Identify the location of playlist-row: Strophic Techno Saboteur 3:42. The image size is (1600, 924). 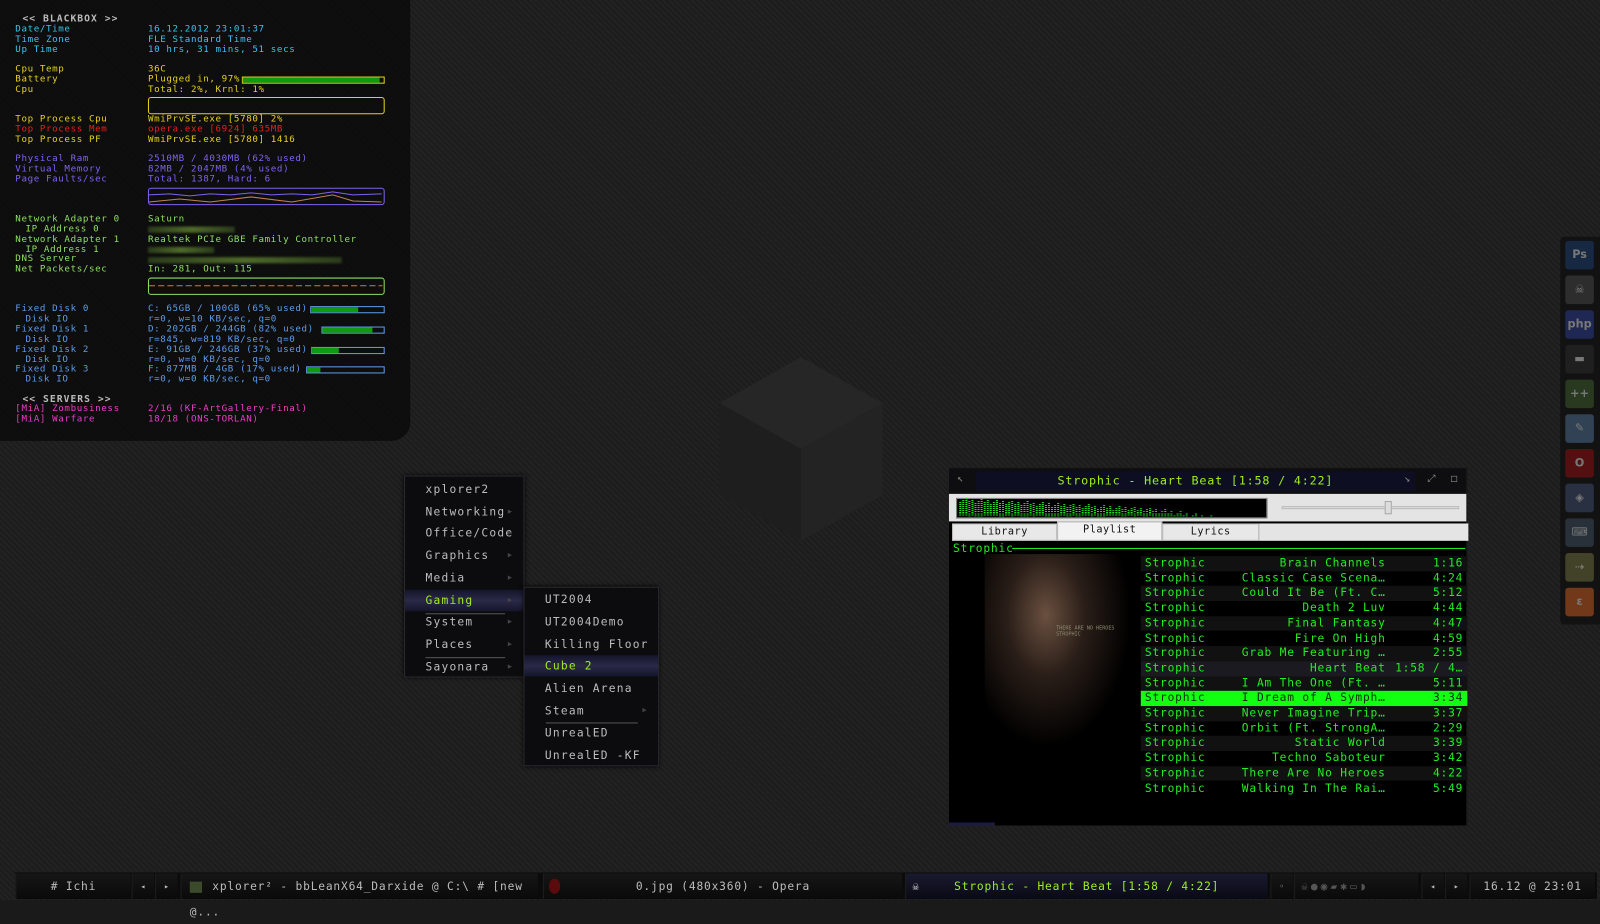
(1304, 758).